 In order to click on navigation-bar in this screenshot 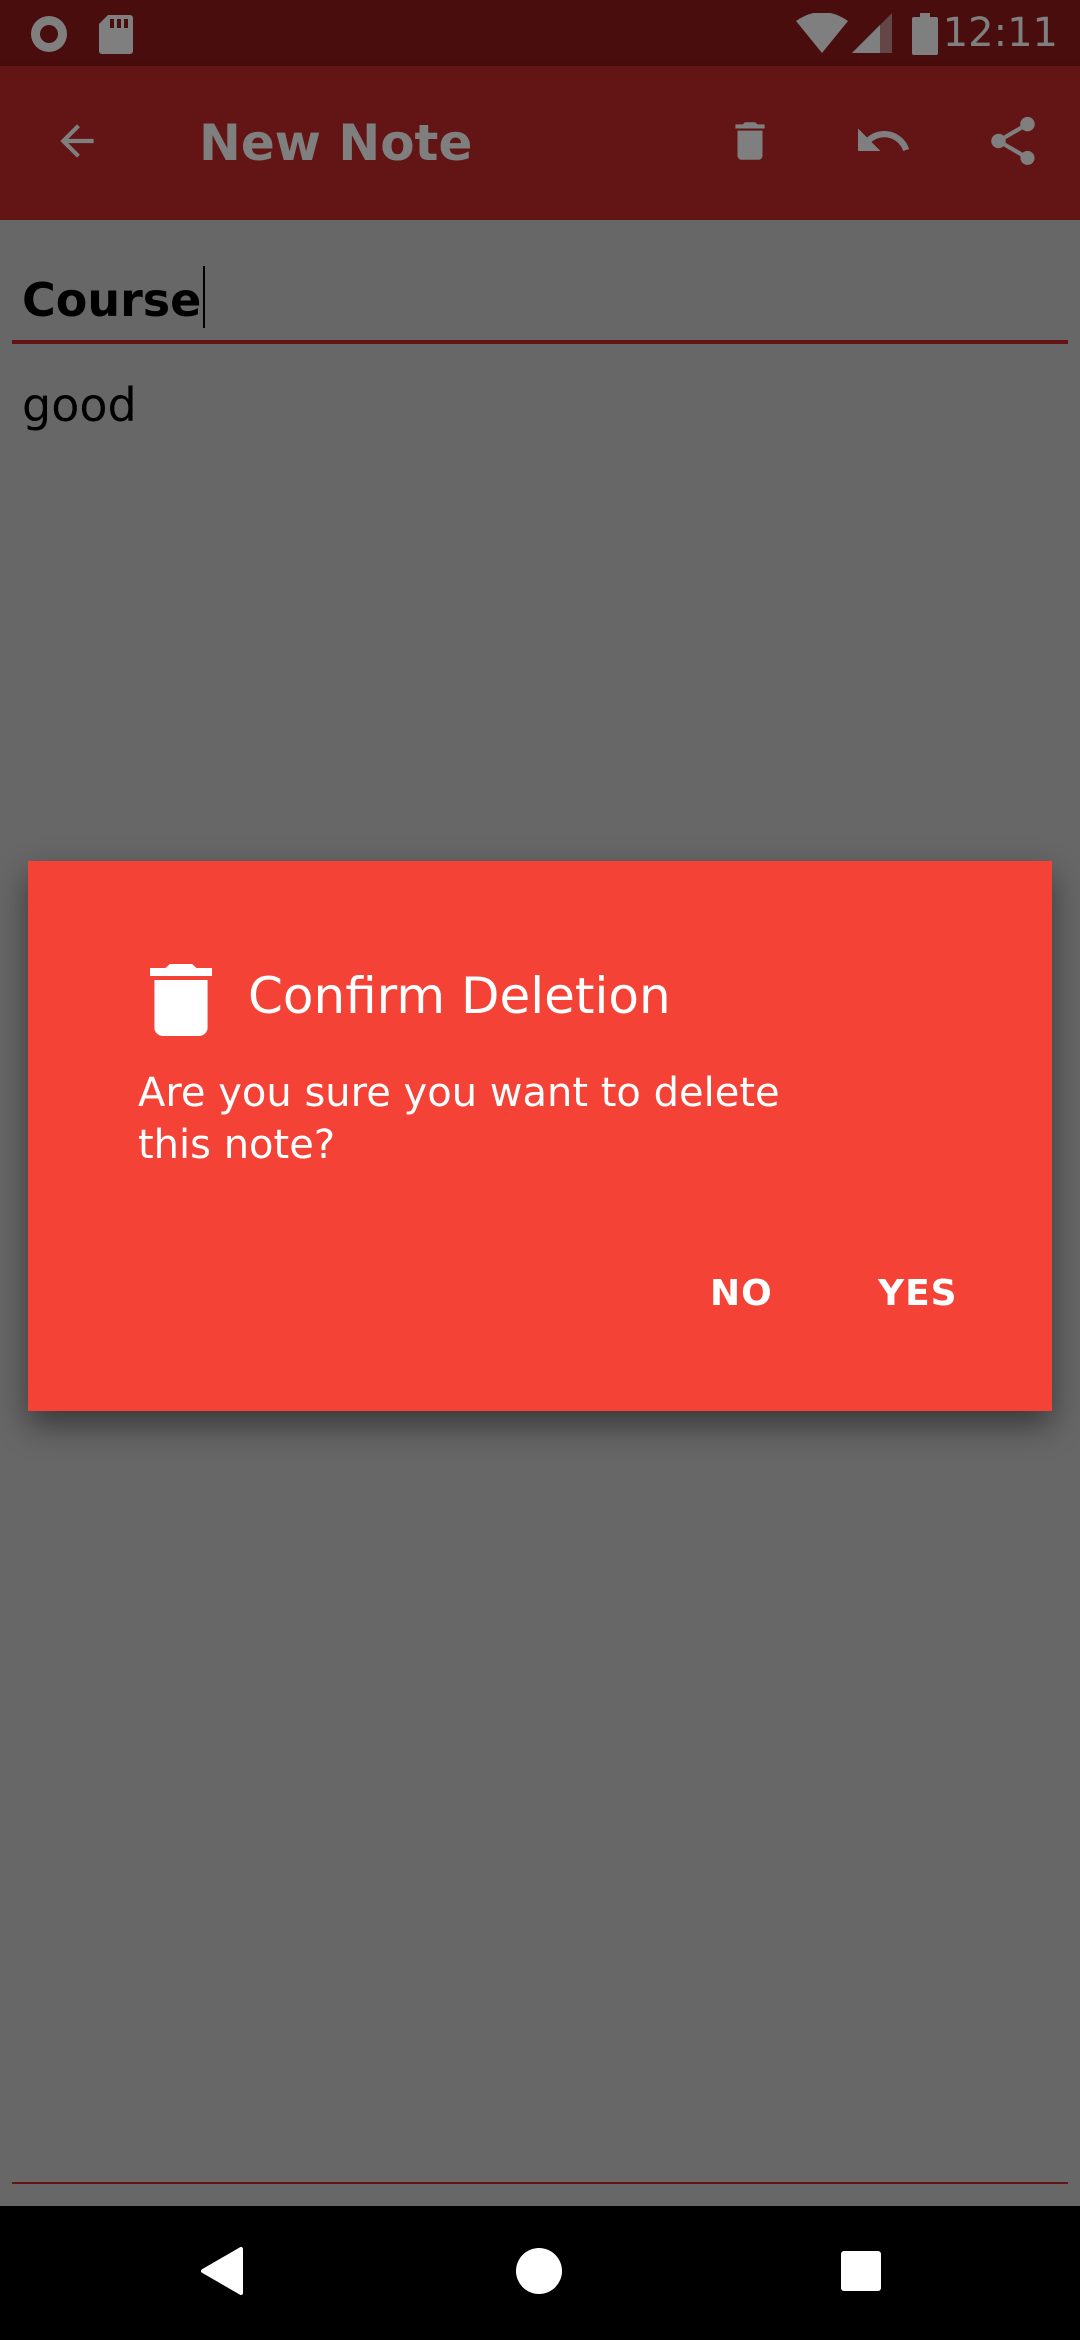, I will do `click(540, 2273)`.